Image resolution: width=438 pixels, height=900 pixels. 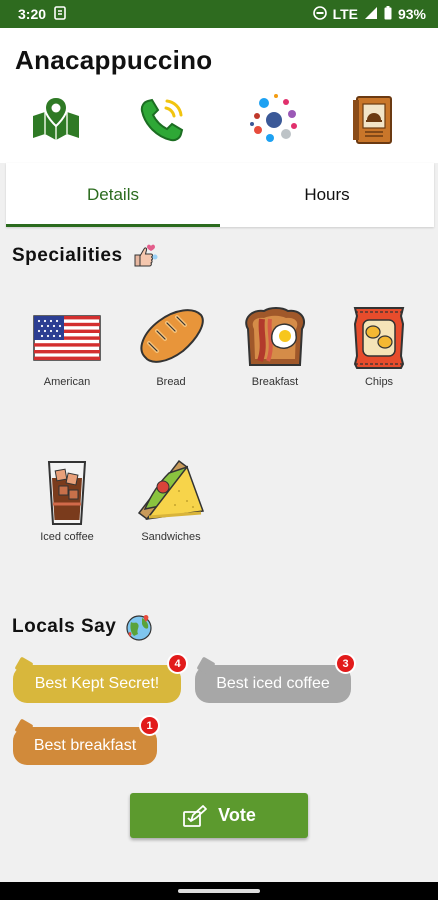 I want to click on speciality-american-label: American, so click(x=67, y=382).